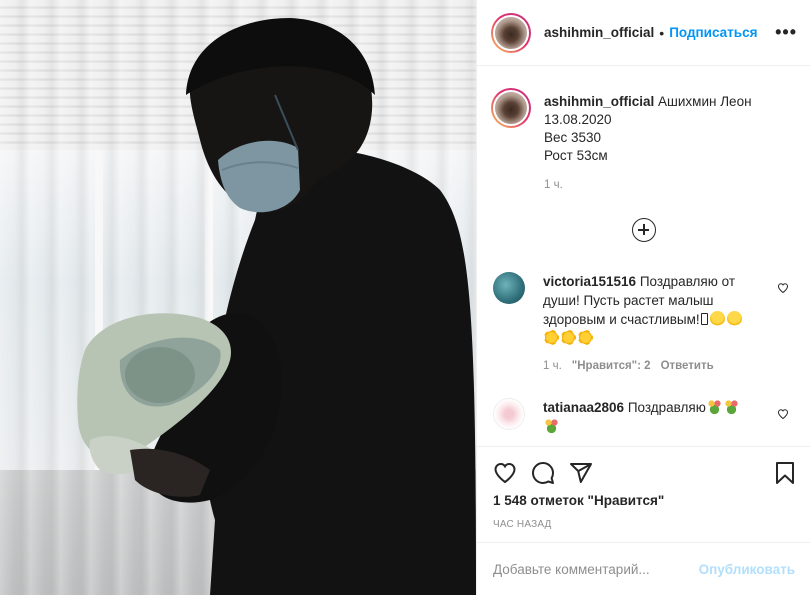 This screenshot has height=595, width=810. Describe the element at coordinates (786, 32) in the screenshot. I see `more-icon: •••` at that location.